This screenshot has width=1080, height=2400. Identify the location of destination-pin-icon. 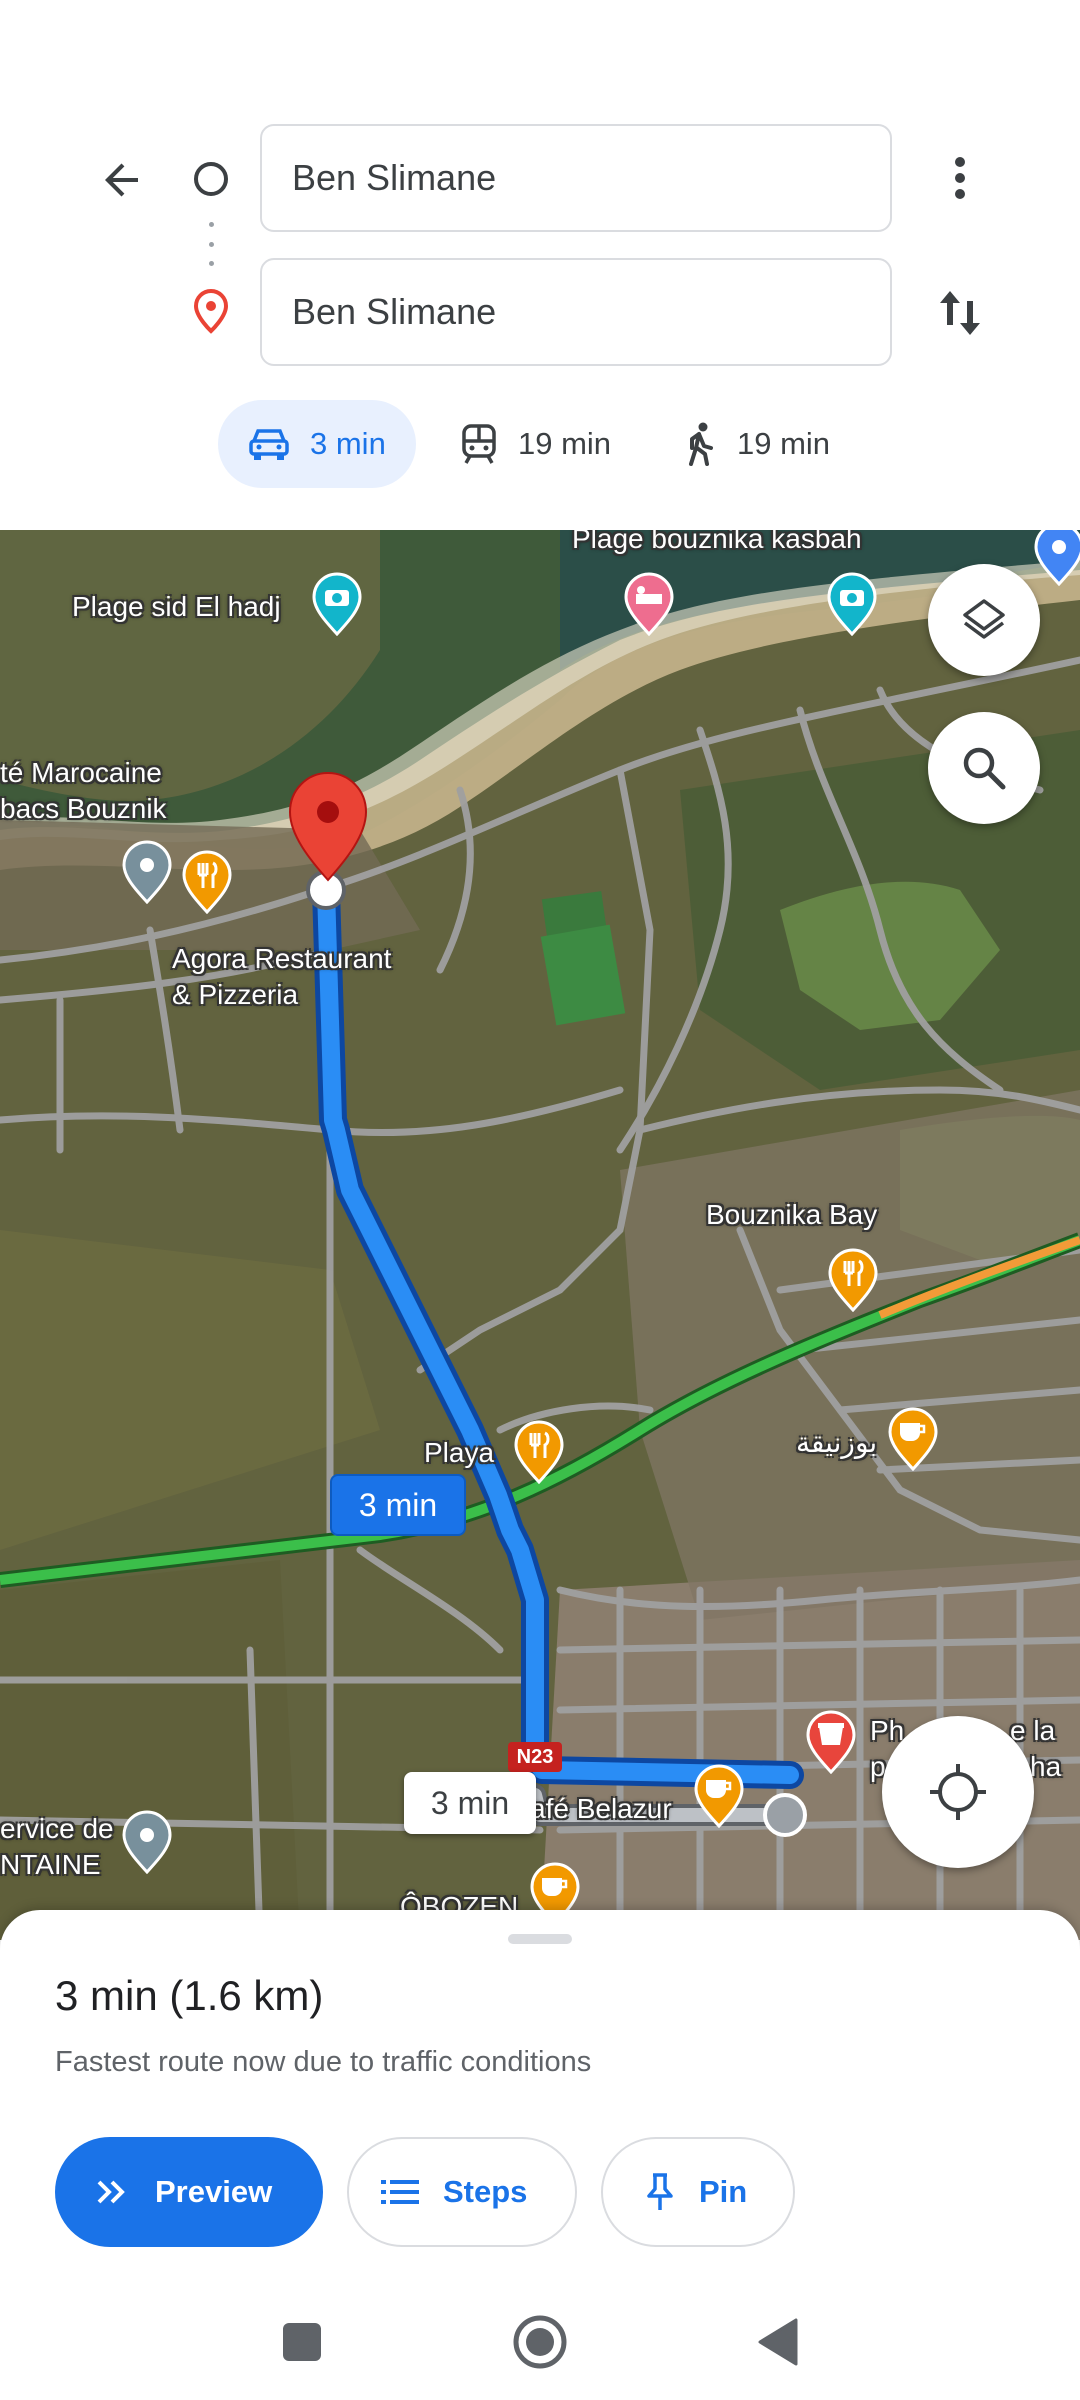
(211, 311).